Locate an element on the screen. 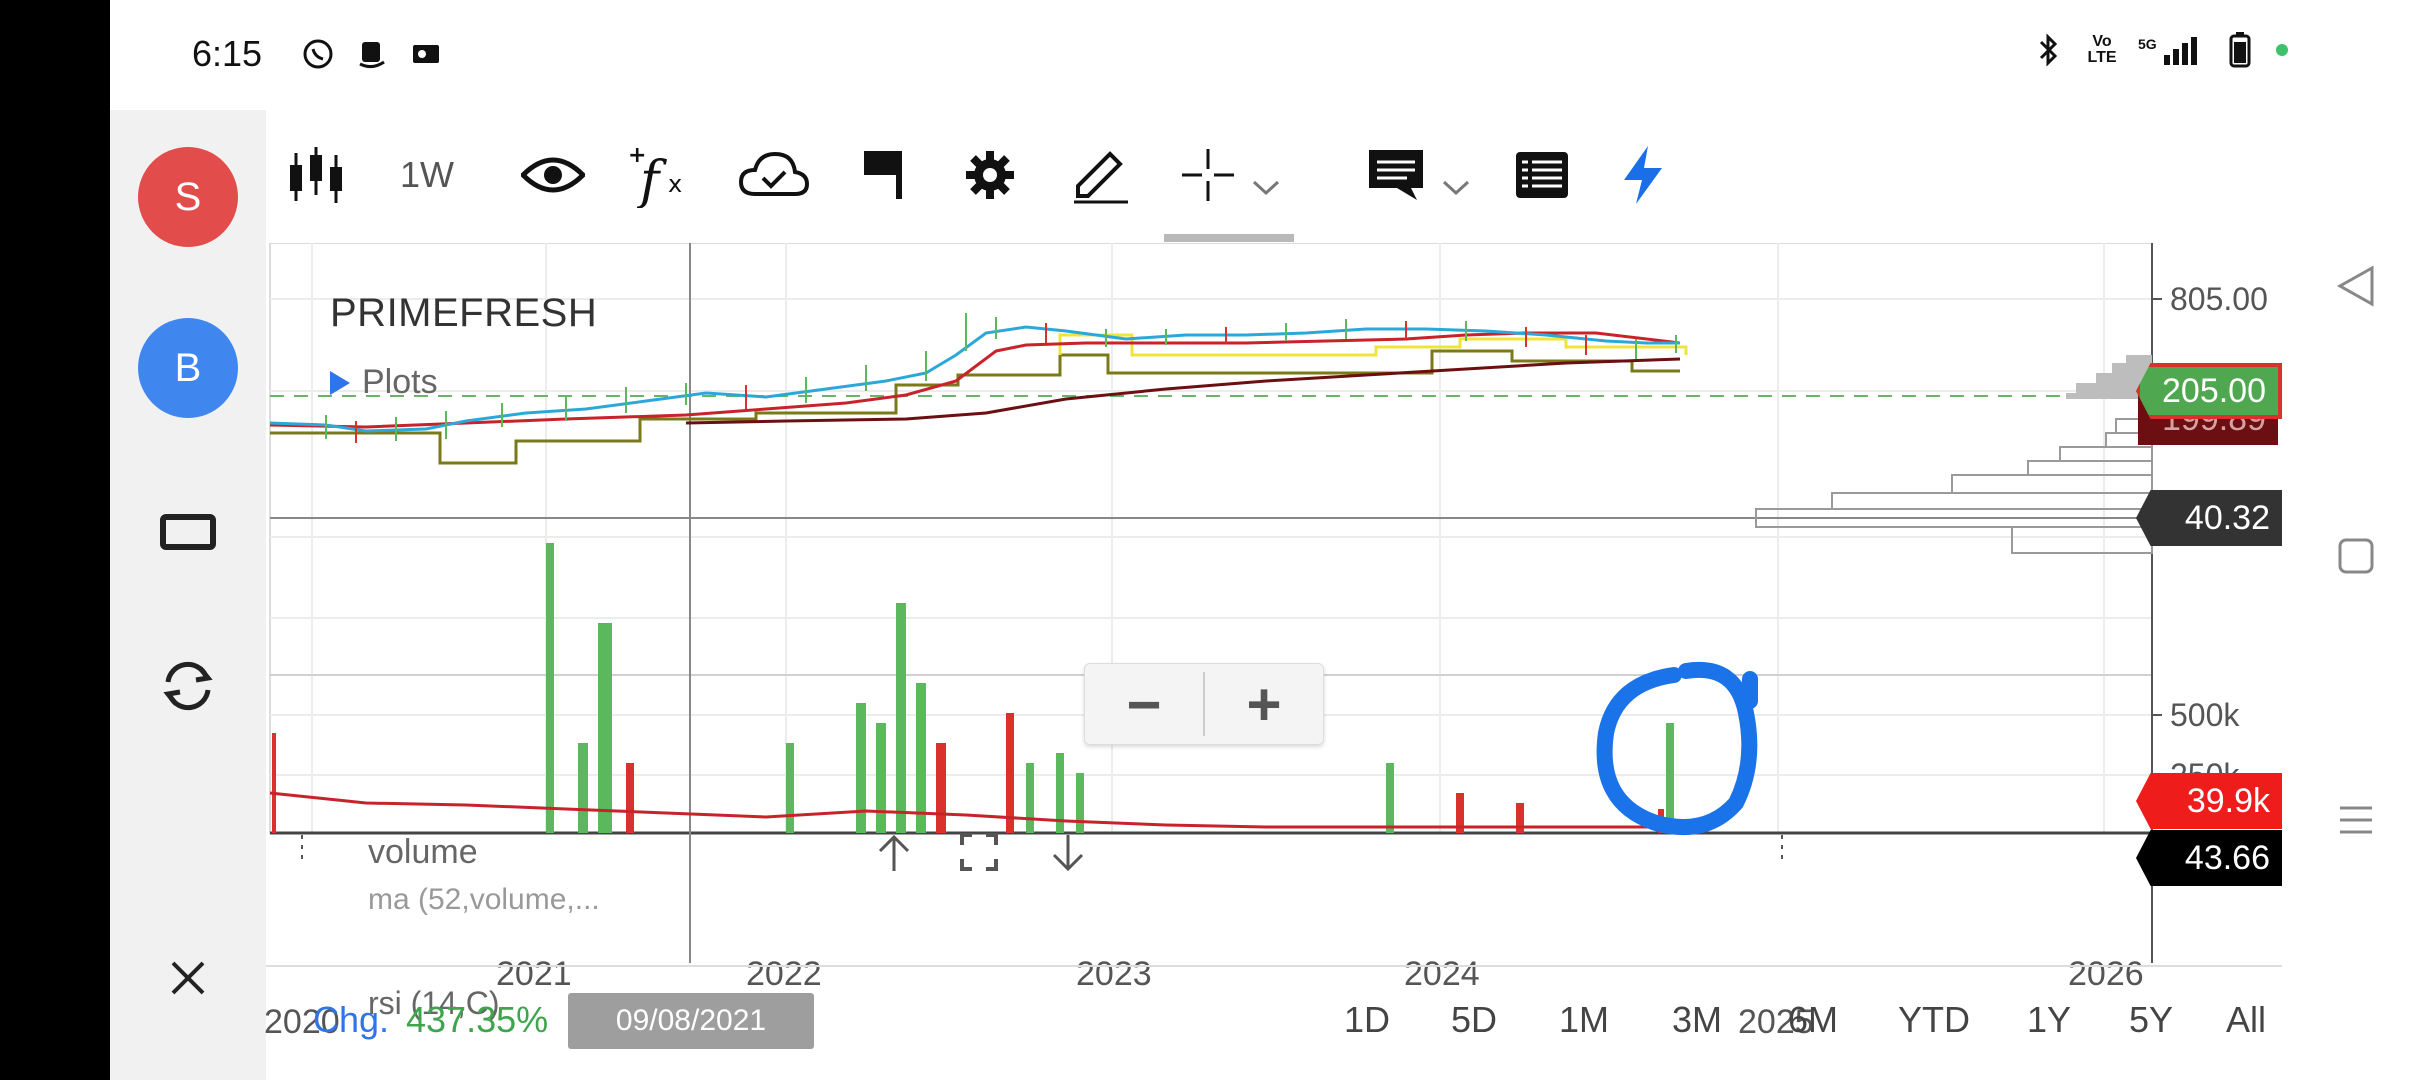  plots-toggle: Plots is located at coordinates (384, 382).